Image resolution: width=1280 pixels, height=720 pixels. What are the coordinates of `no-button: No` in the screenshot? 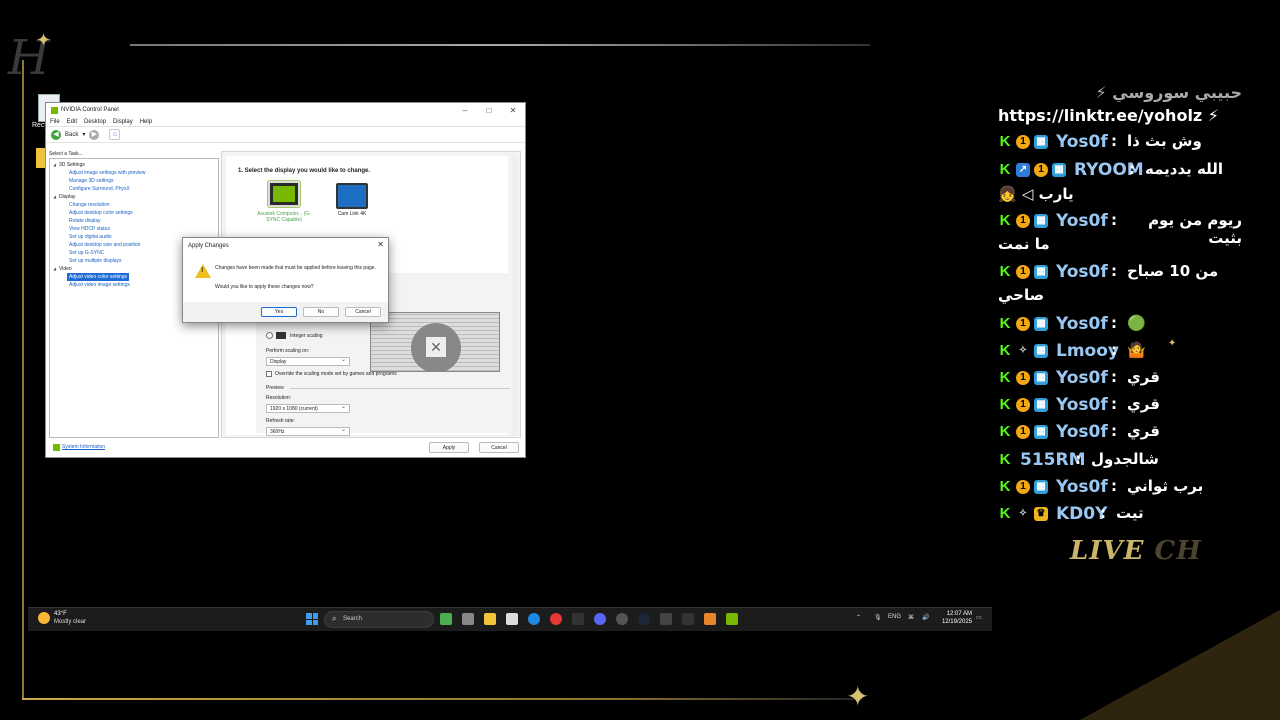 It's located at (321, 312).